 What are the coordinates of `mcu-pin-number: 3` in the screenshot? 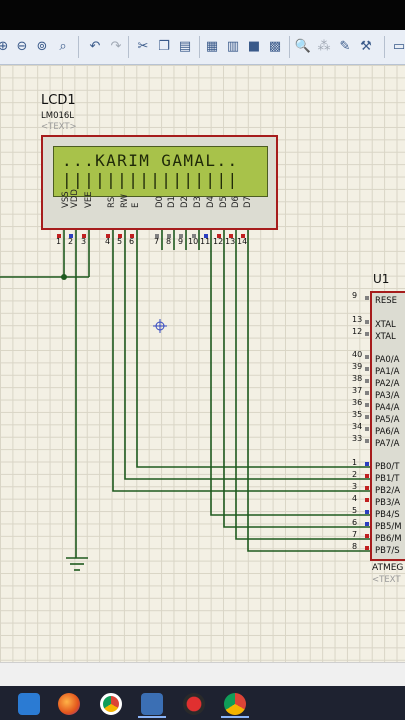 It's located at (355, 486).